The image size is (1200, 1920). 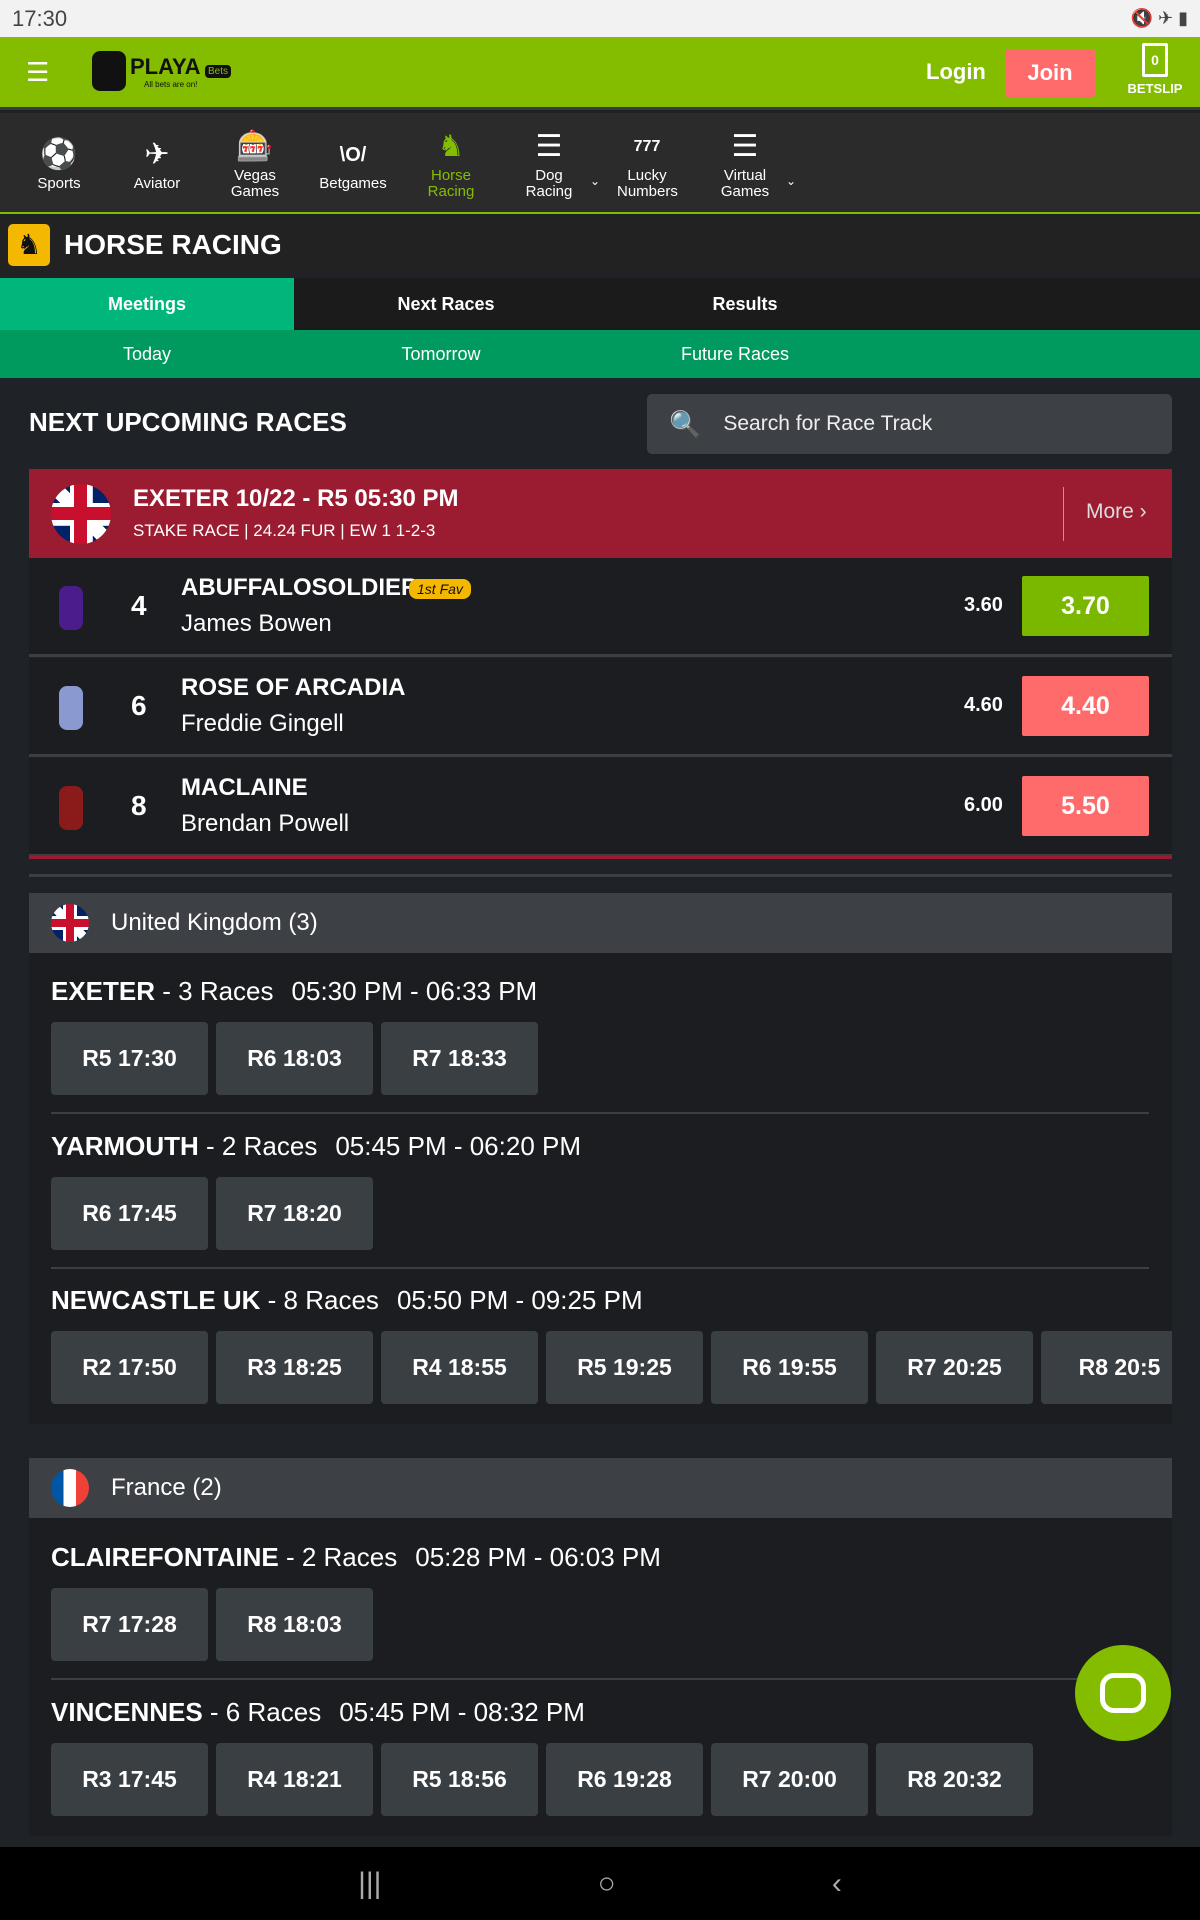 What do you see at coordinates (296, 498) in the screenshot?
I see `featured-race-title: EXETER 10/22 - R5 05:30 PM` at bounding box center [296, 498].